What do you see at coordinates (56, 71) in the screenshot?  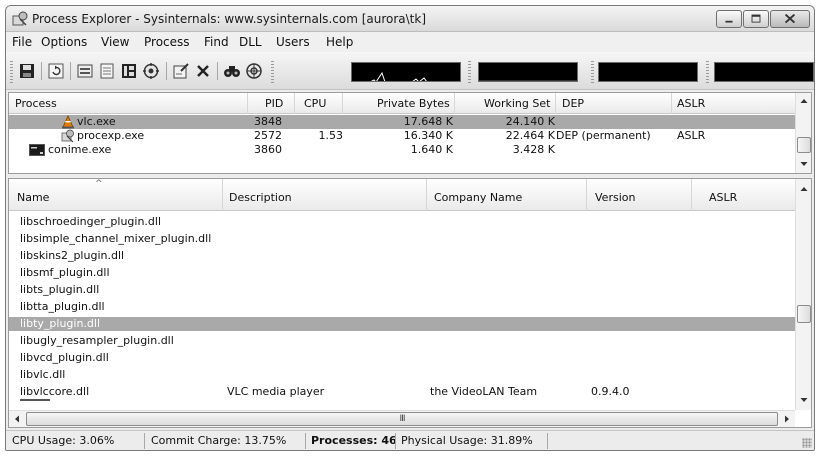 I see `refresh-icon` at bounding box center [56, 71].